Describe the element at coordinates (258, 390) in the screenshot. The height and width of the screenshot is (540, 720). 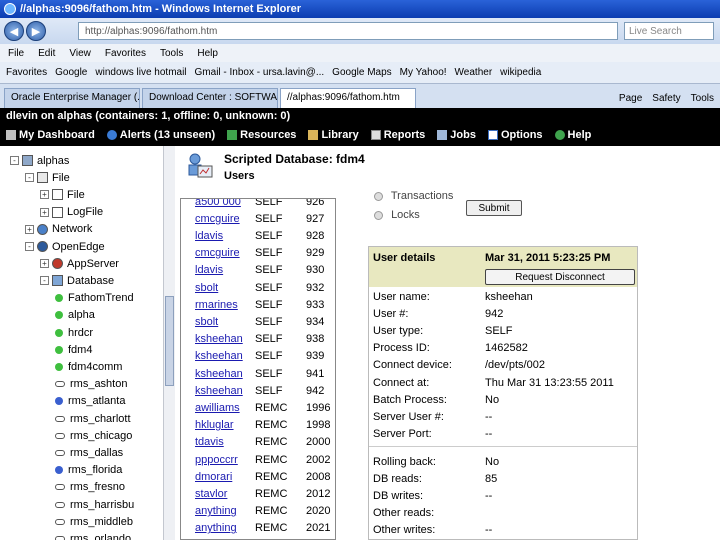
I see `user-row: ksheehan SELF 942` at that location.